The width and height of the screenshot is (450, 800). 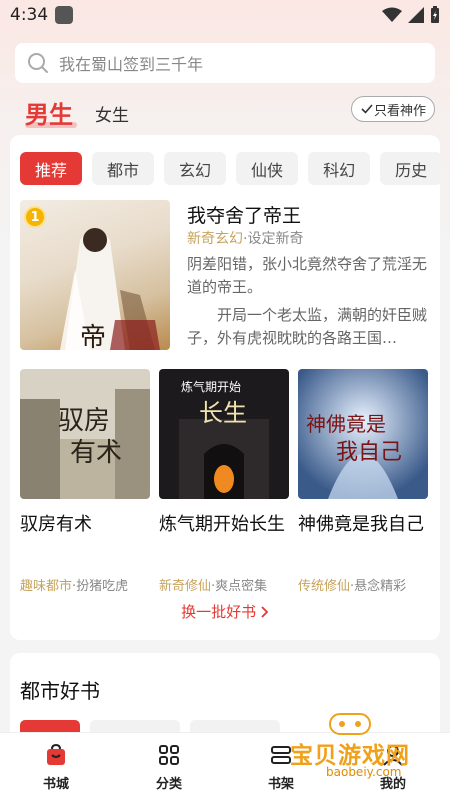 I want to click on cover-illustration: 神佛竟是 我自己, so click(x=363, y=434).